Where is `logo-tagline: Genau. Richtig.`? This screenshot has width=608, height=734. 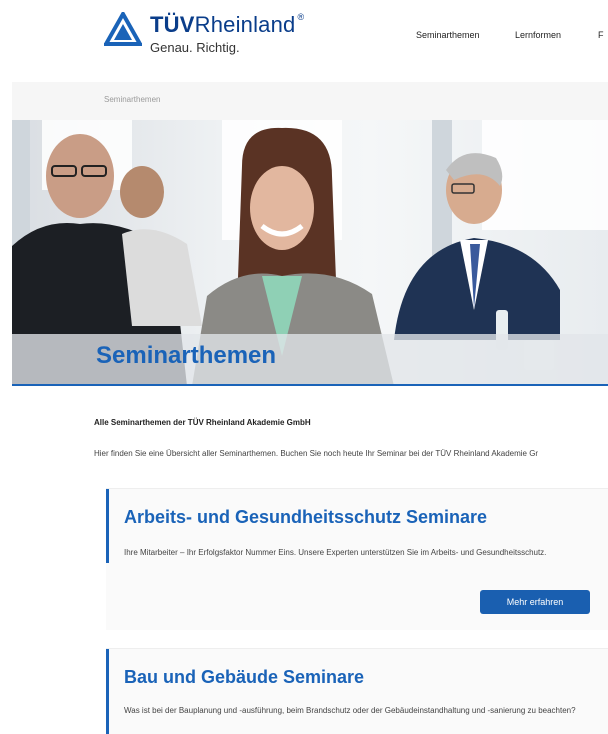
logo-tagline: Genau. Richtig. is located at coordinates (195, 47).